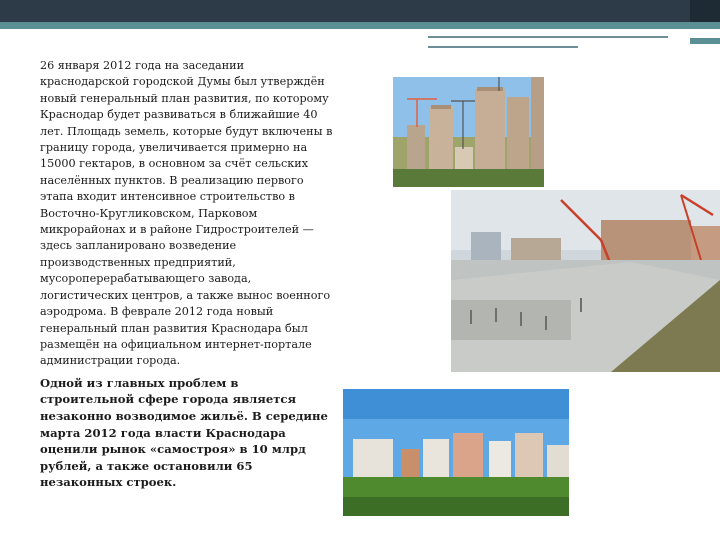  What do you see at coordinates (585, 281) in the screenshot?
I see `photo-construction-site` at bounding box center [585, 281].